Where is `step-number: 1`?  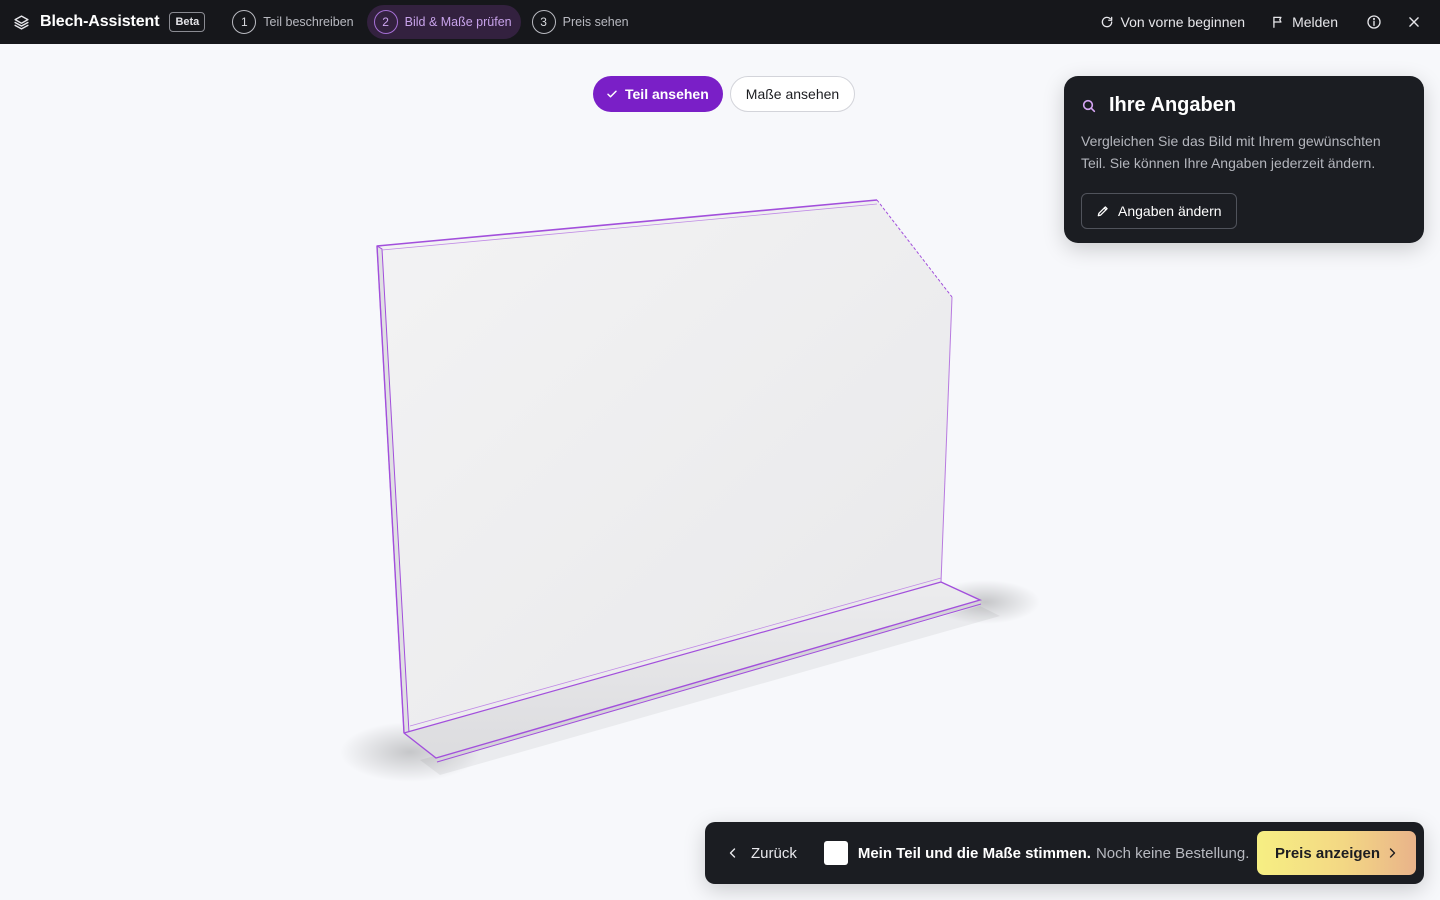 step-number: 1 is located at coordinates (244, 22).